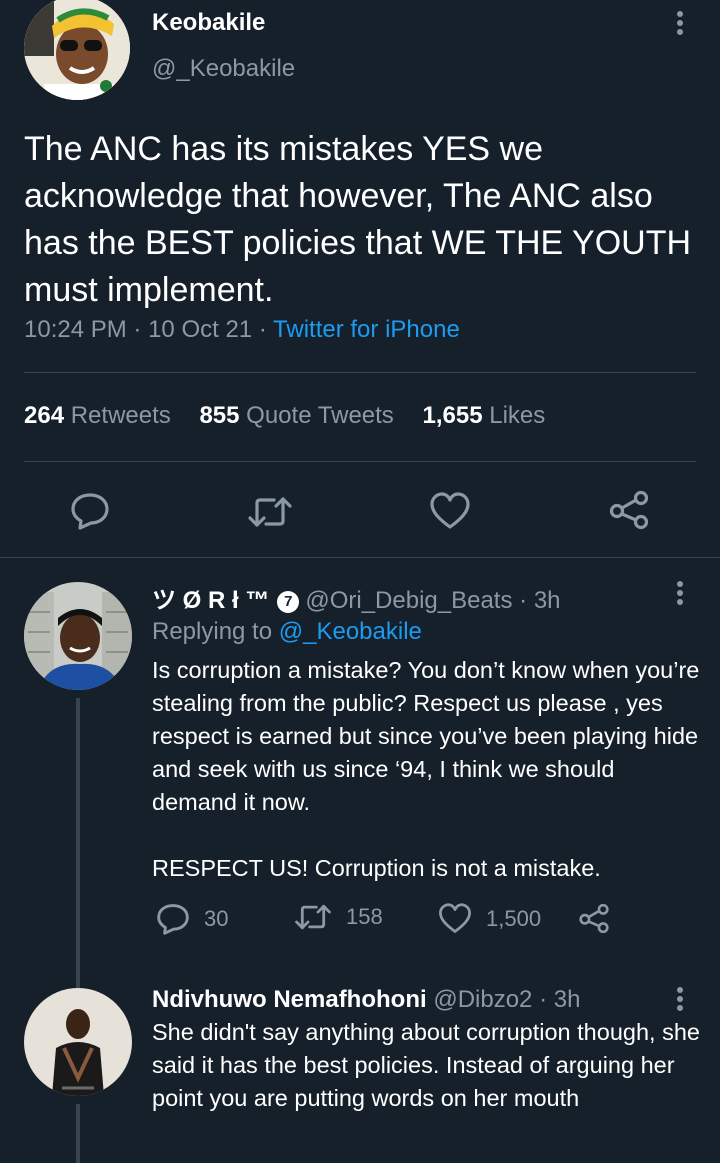 Image resolution: width=720 pixels, height=1163 pixels. I want to click on like-button: 1,500, so click(489, 918).